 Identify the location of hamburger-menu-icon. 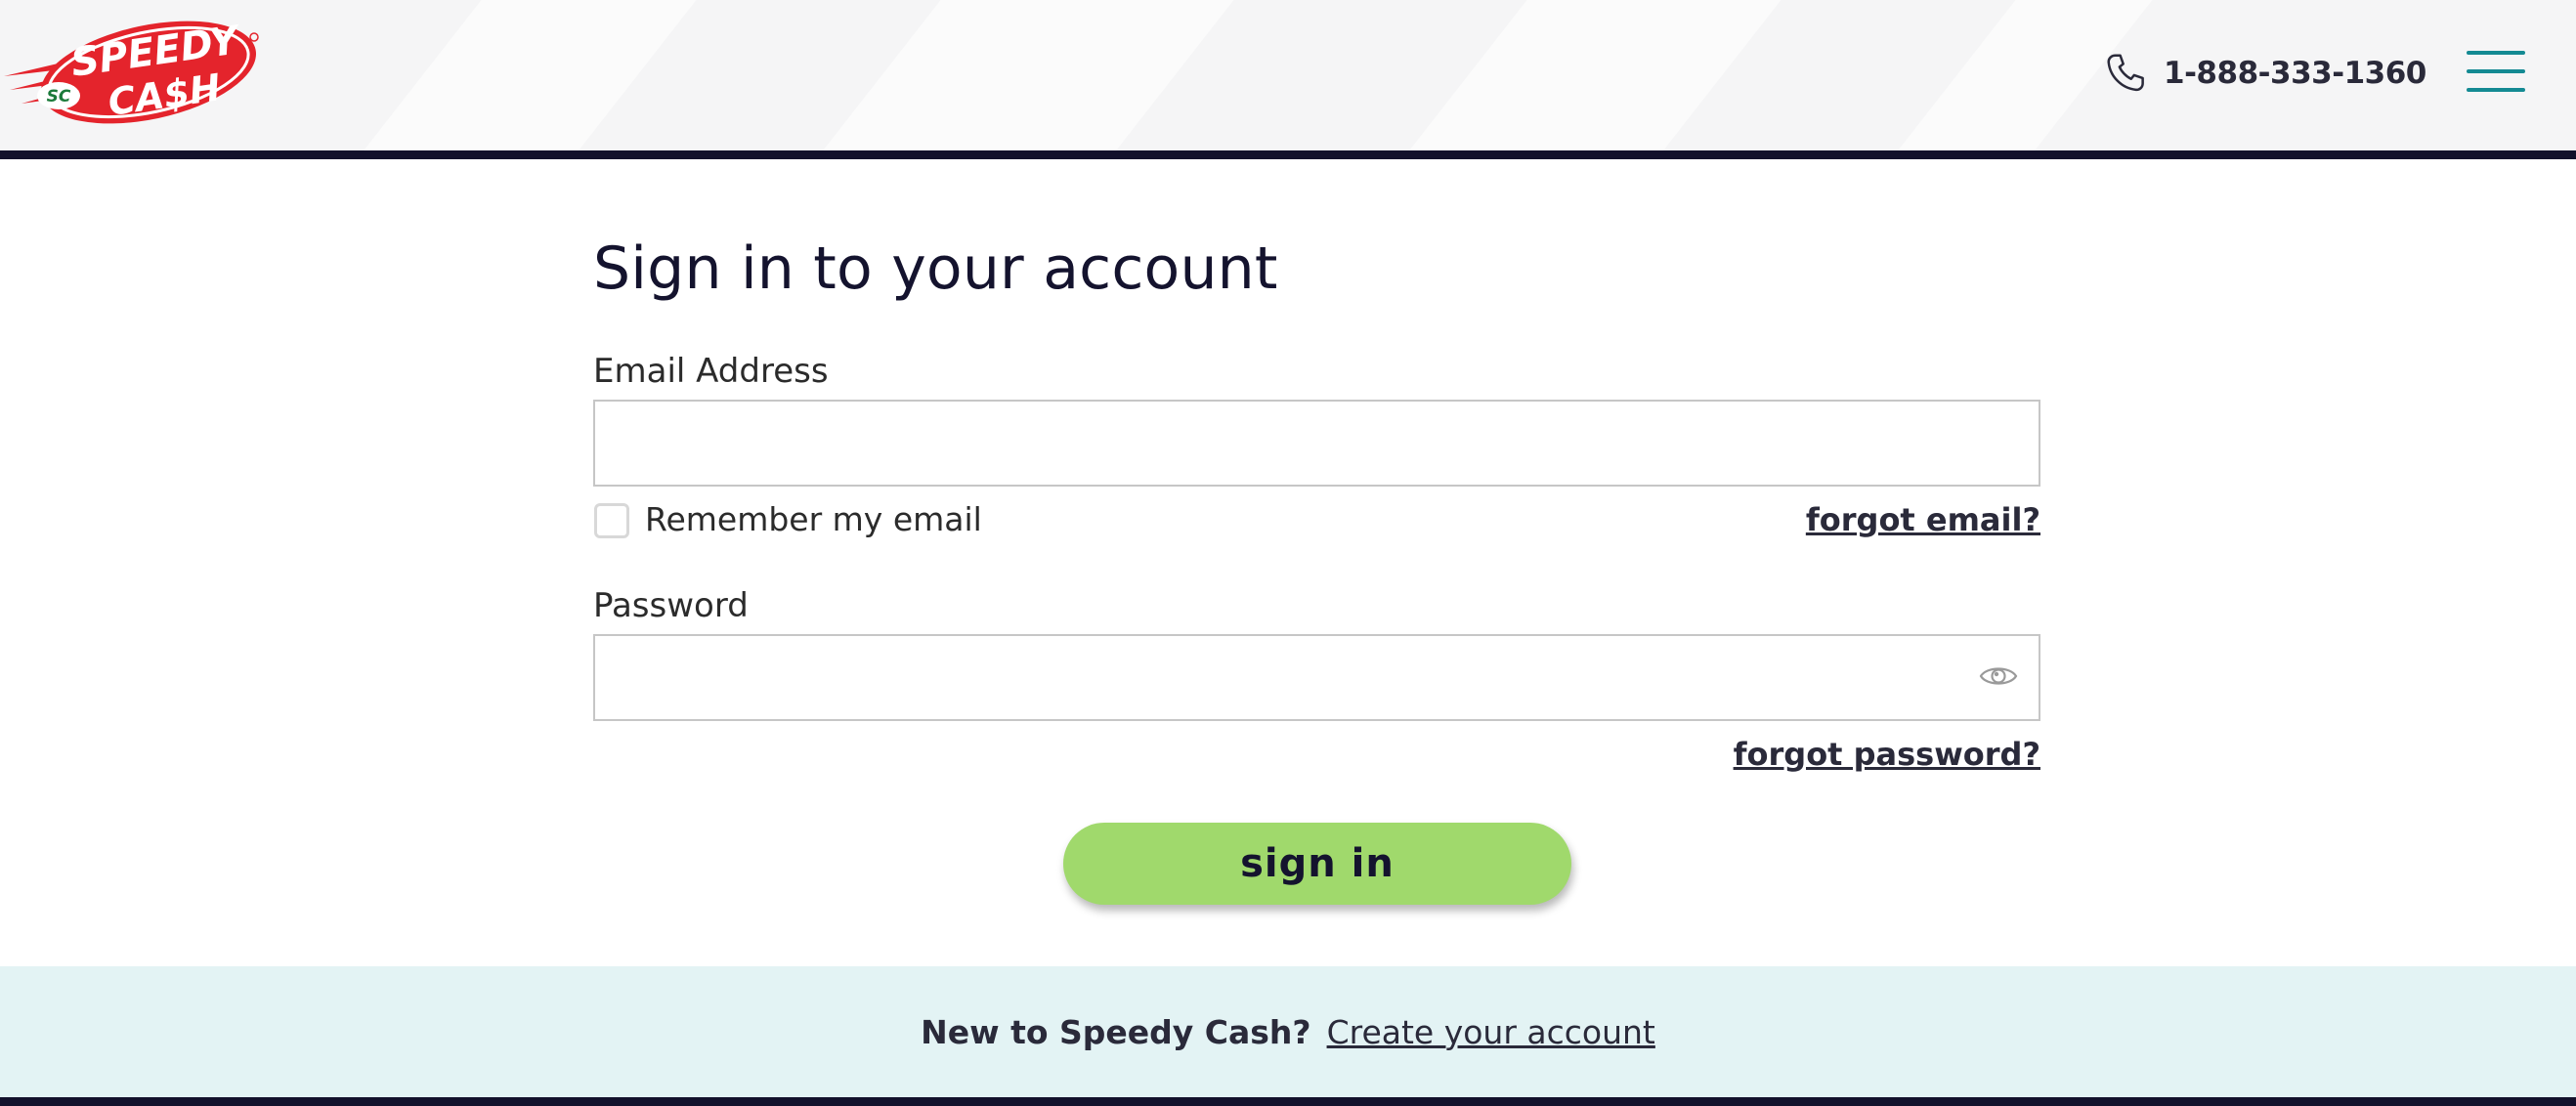
(2496, 72).